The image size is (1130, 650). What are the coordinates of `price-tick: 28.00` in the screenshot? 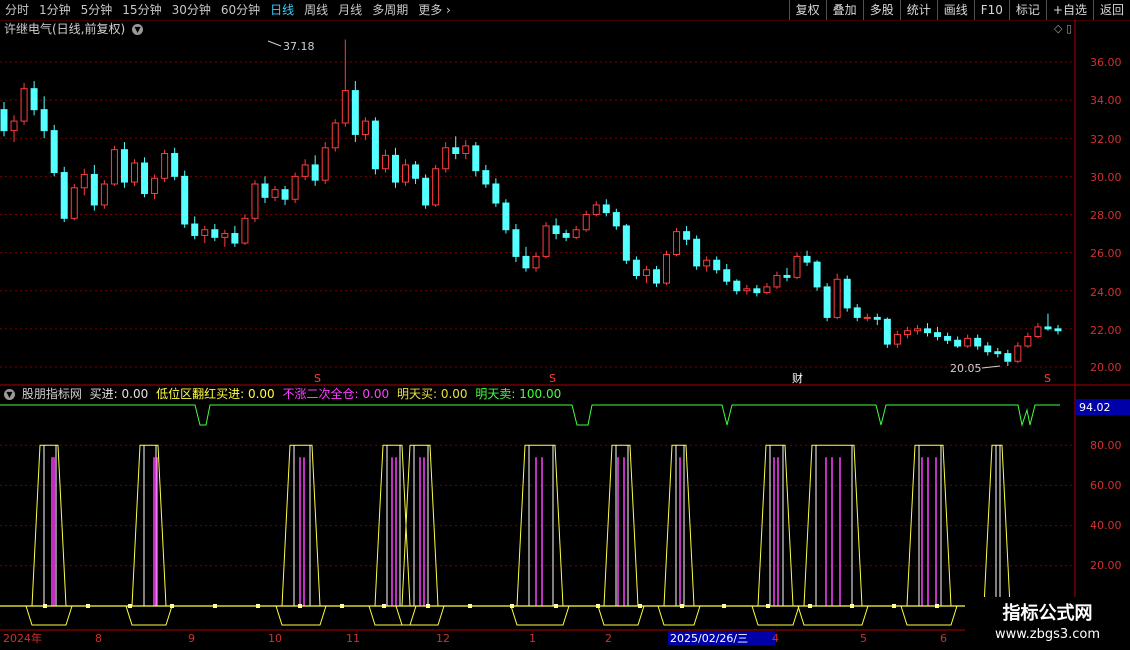 It's located at (1106, 215).